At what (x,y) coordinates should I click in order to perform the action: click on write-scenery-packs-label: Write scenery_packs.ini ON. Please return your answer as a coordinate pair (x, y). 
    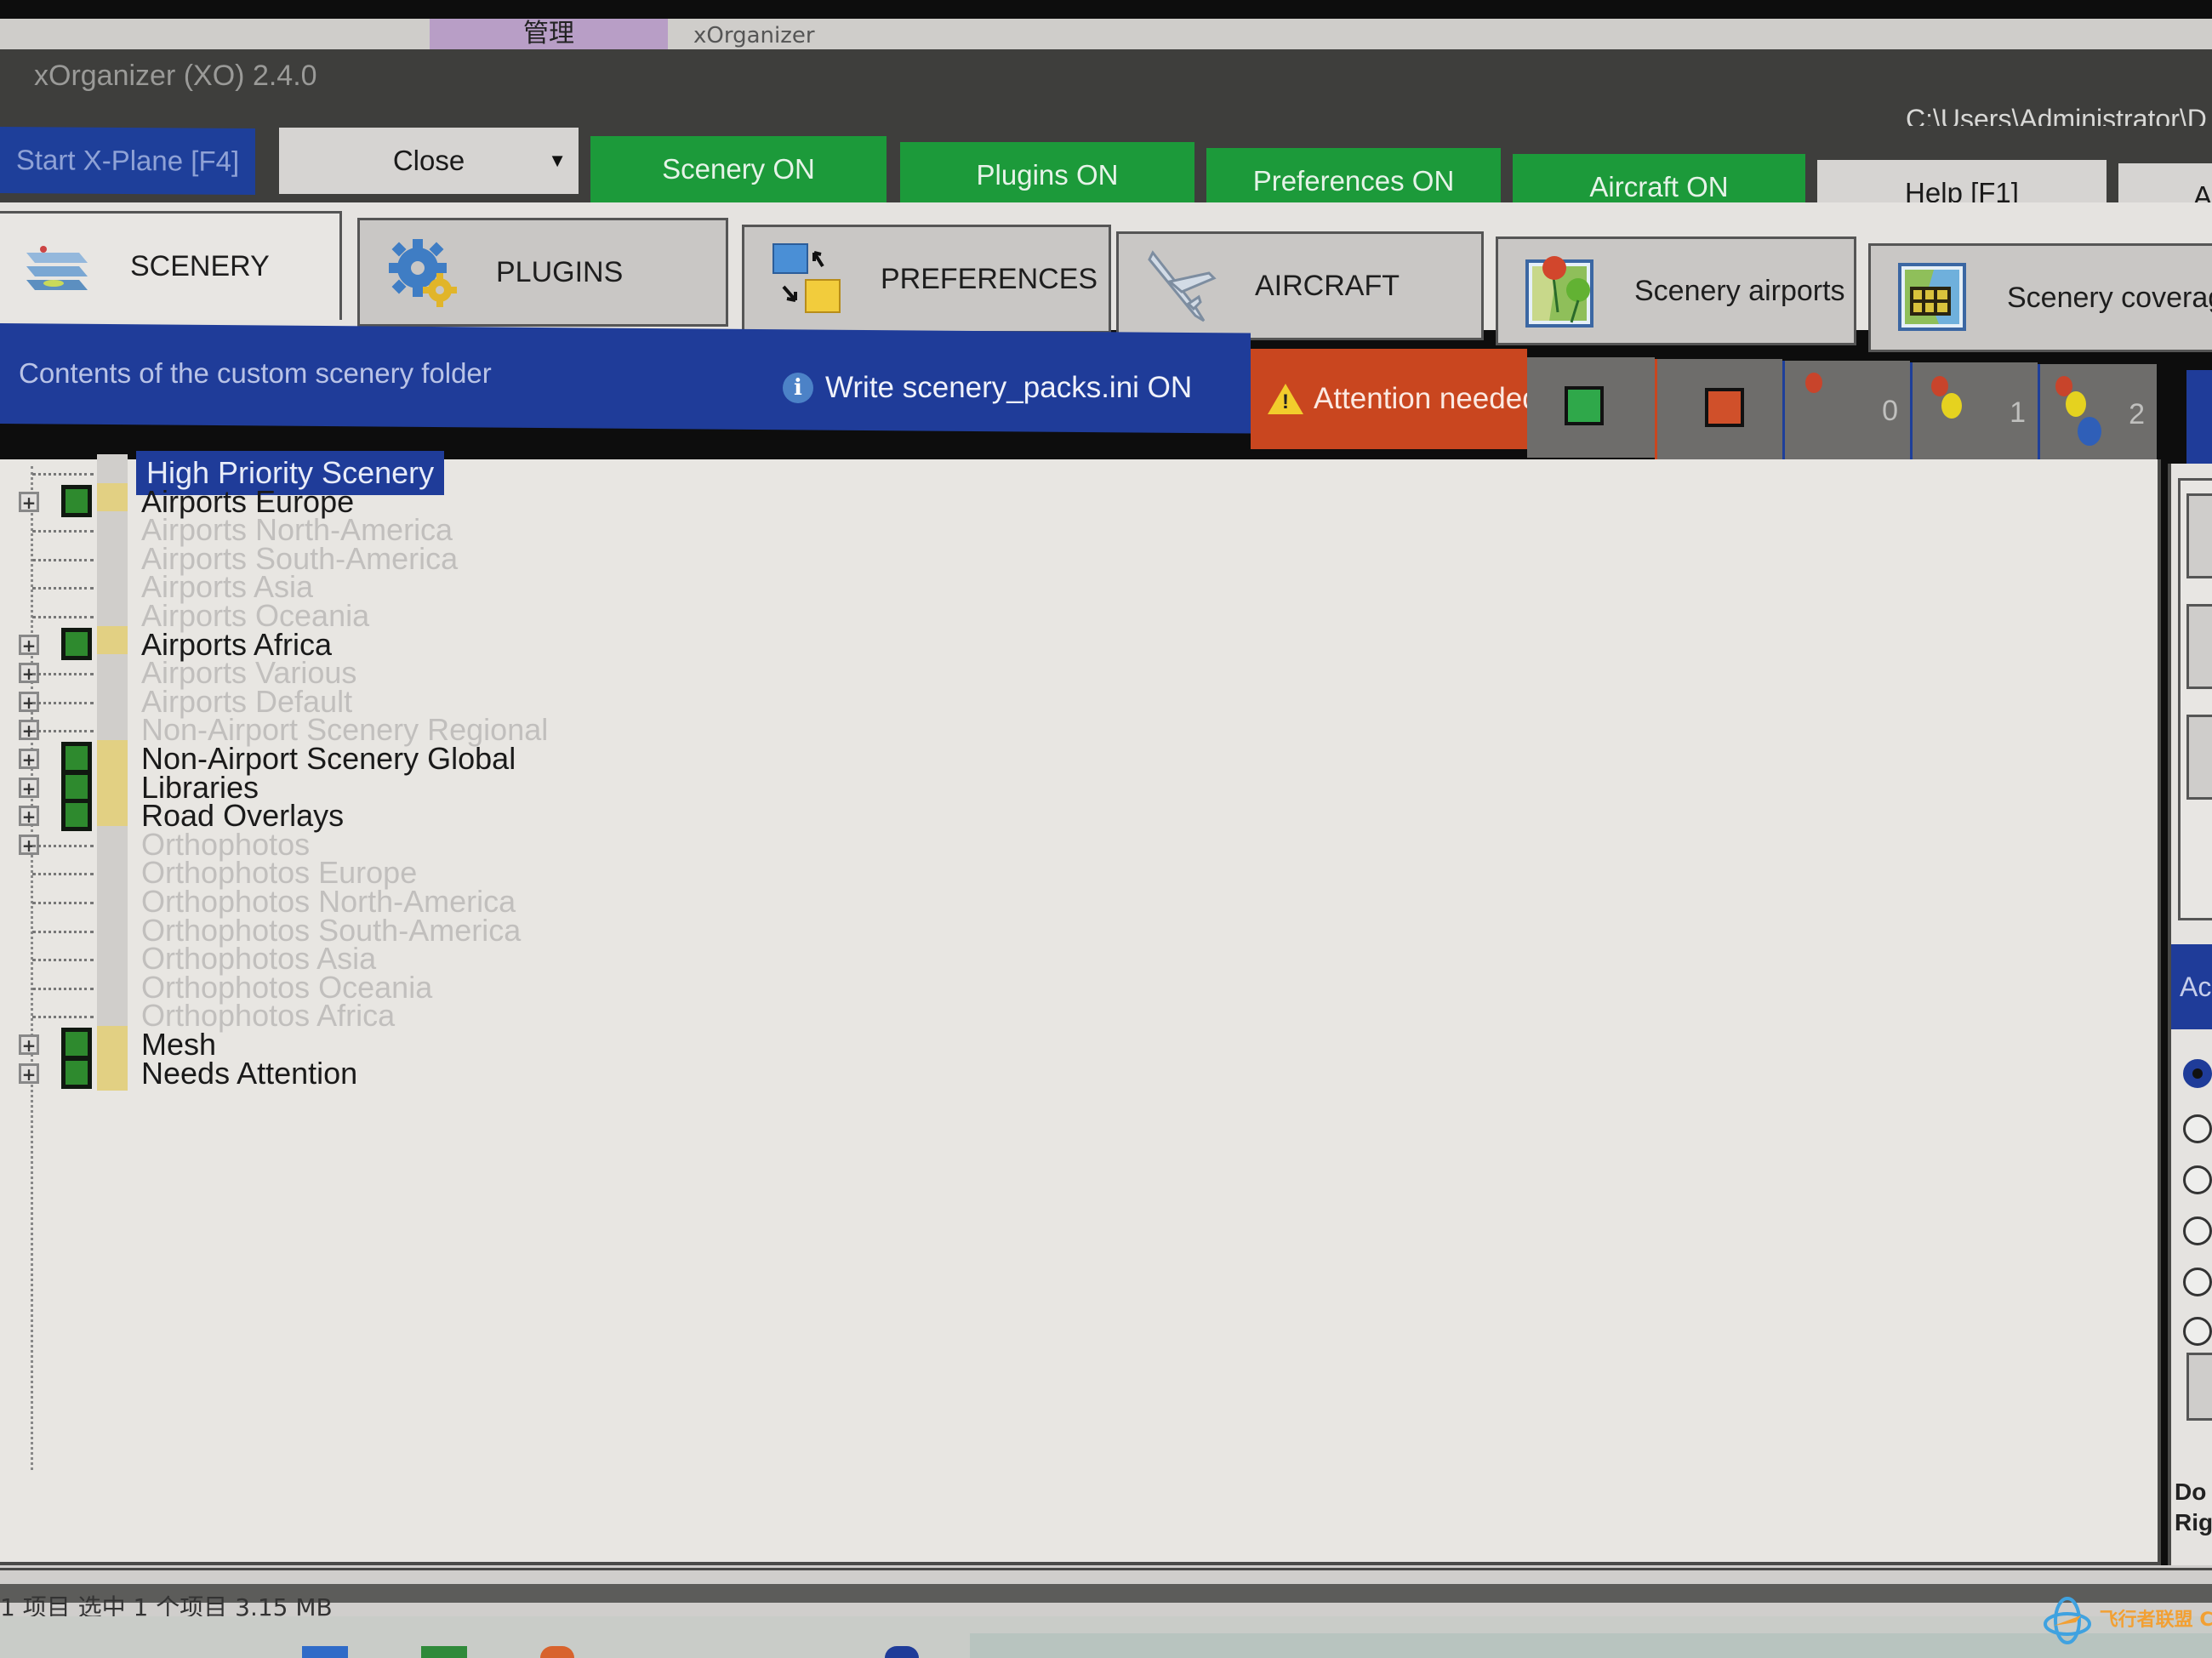
    Looking at the image, I should click on (1009, 387).